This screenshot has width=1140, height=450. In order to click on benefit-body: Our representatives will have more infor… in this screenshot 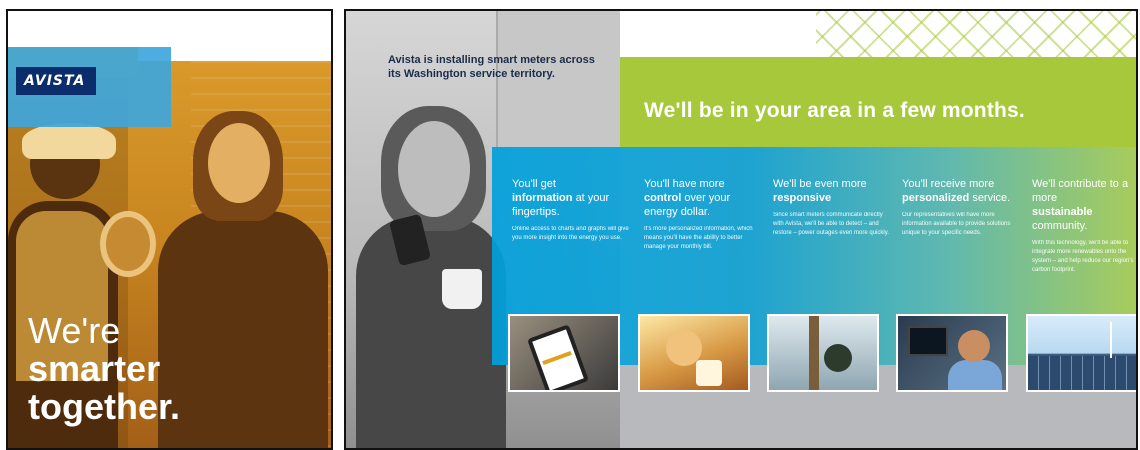, I will do `click(956, 224)`.